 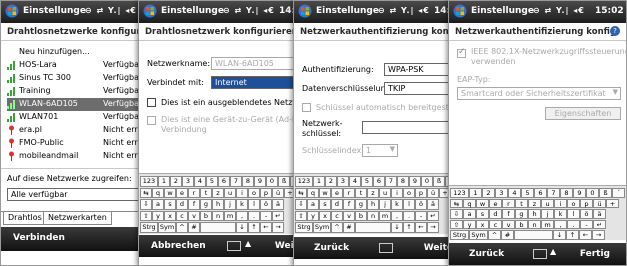 I want to click on keyboard-key: t, so click(x=206, y=192).